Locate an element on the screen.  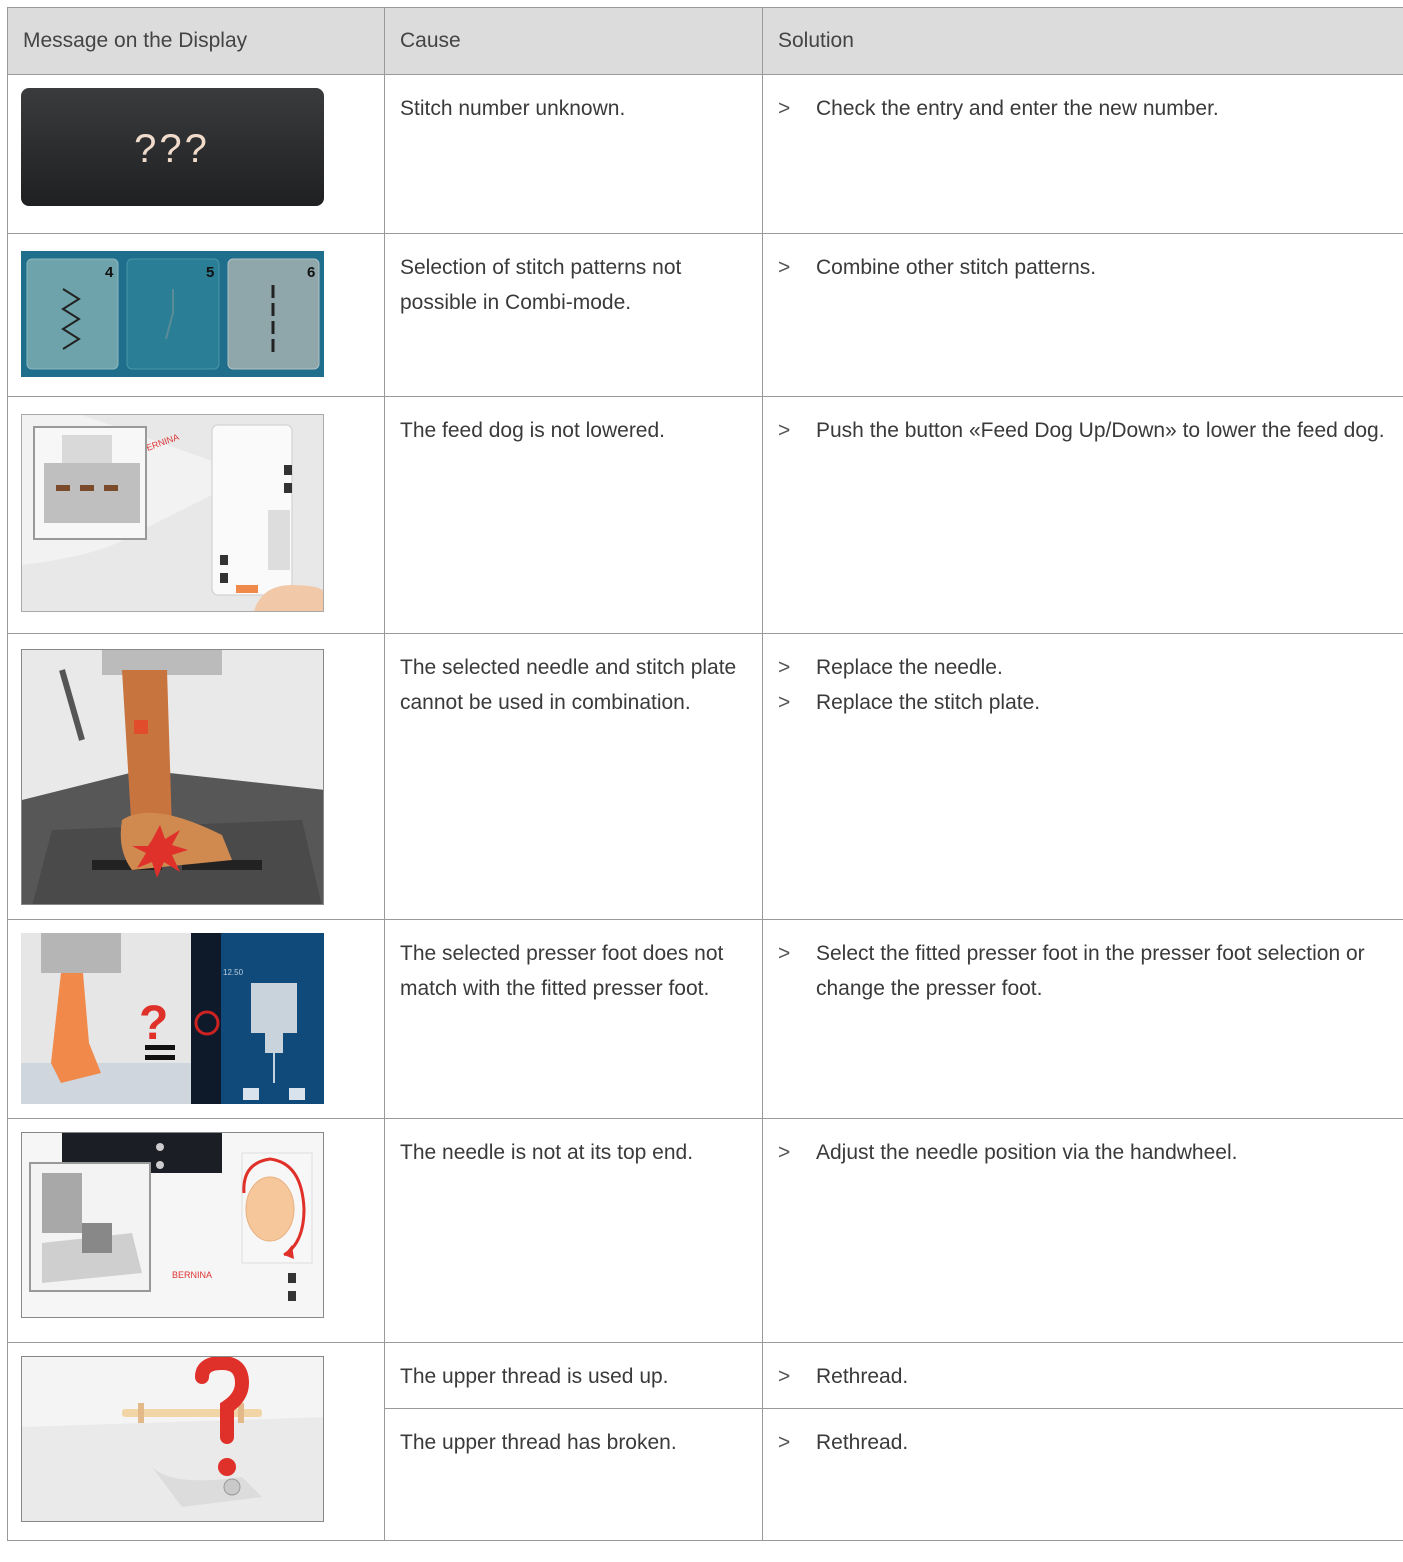
header-cause: Cause is located at coordinates (573, 41).